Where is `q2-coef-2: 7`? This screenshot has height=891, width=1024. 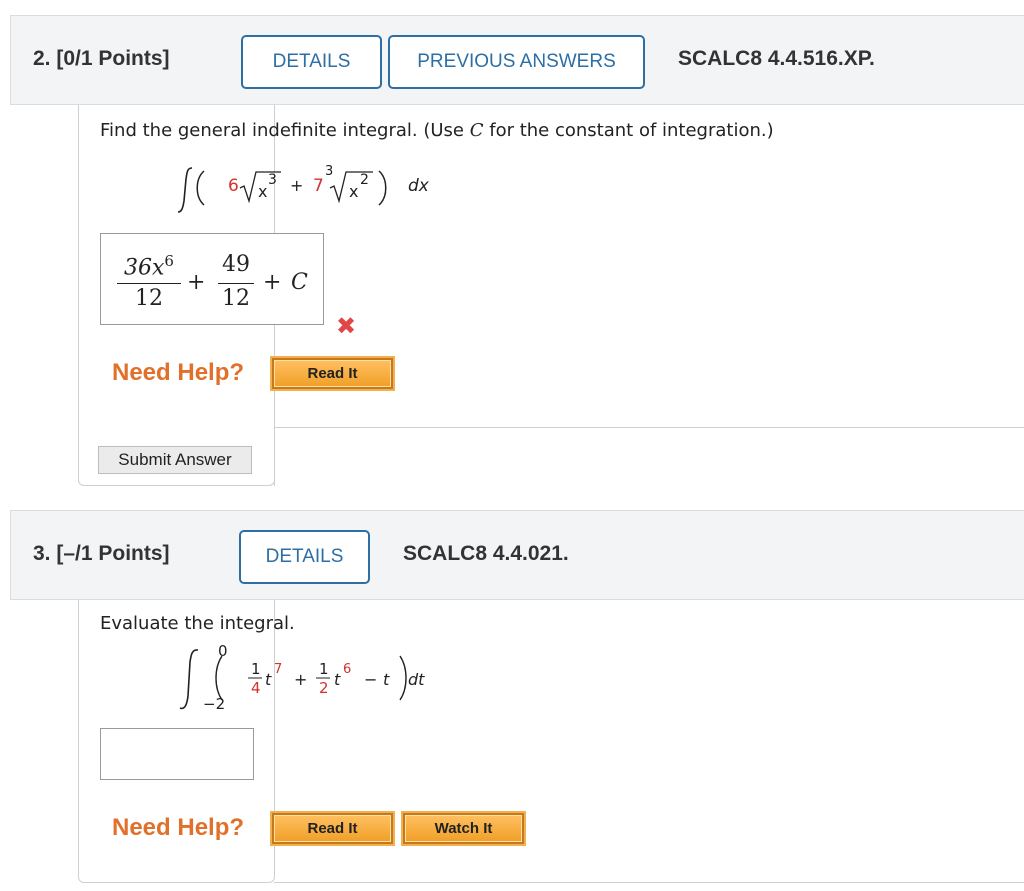
q2-coef-2: 7 is located at coordinates (318, 186).